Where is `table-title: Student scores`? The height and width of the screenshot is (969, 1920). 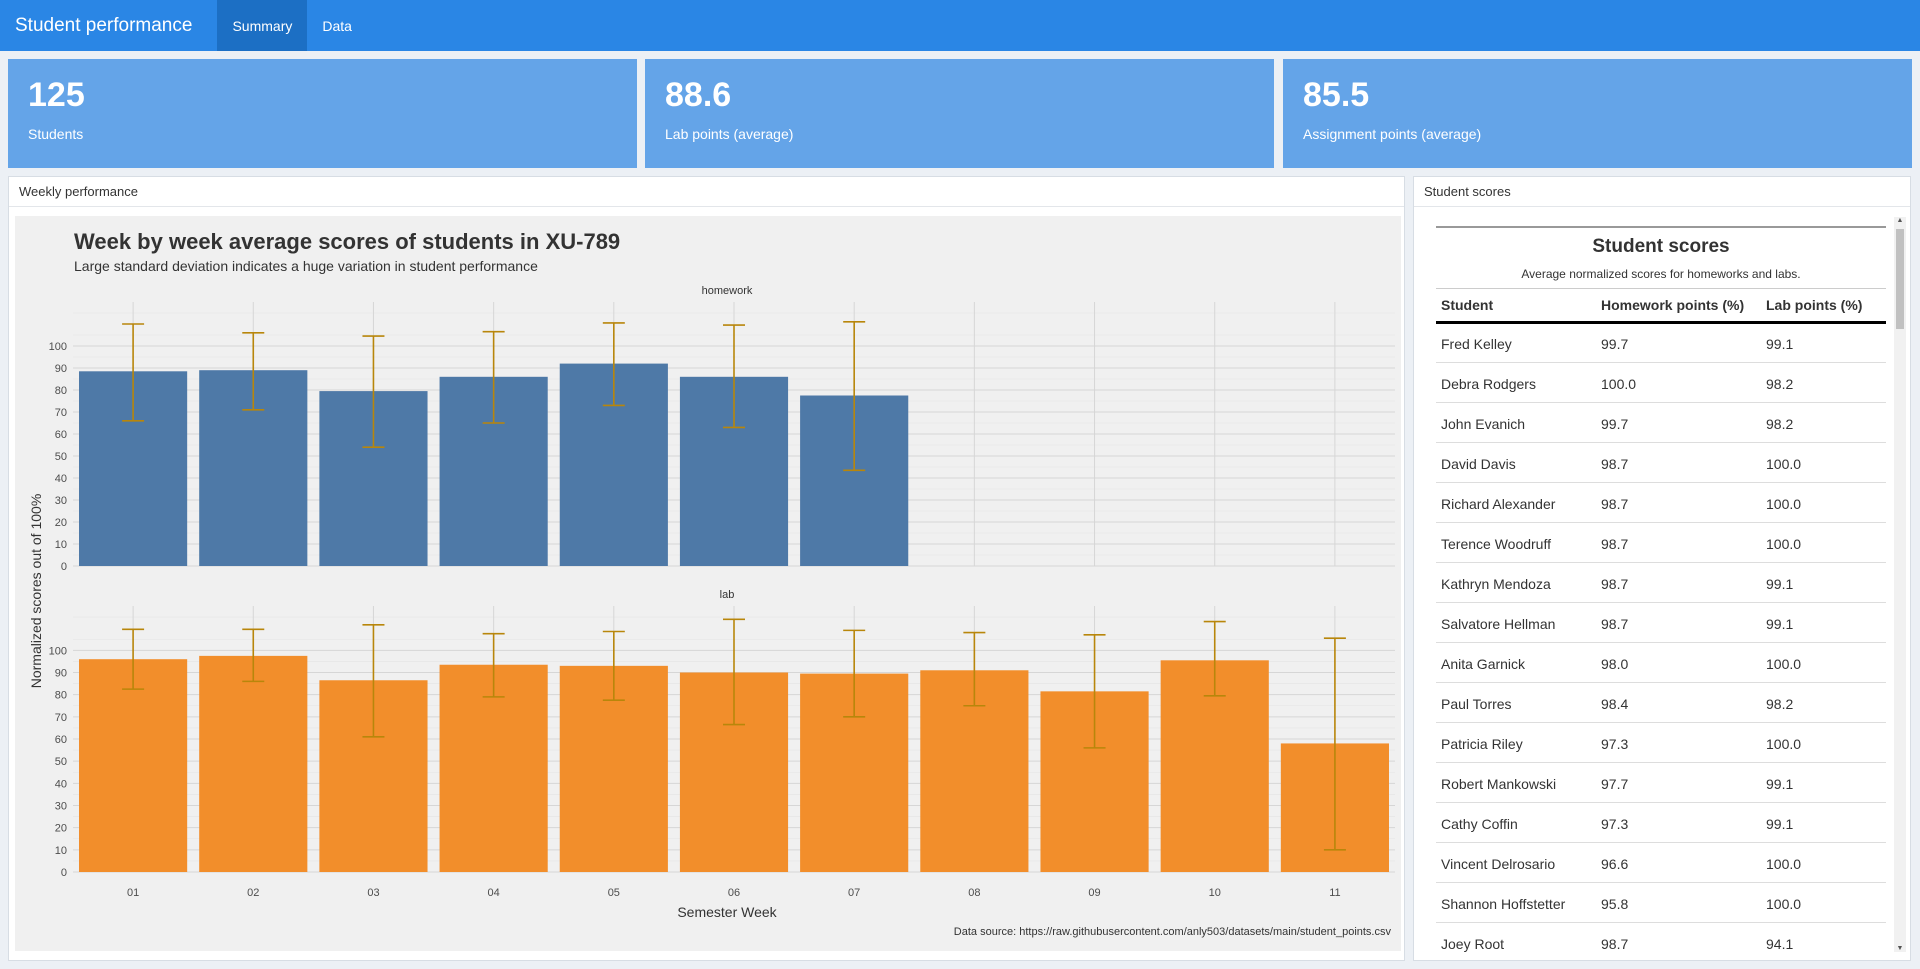
table-title: Student scores is located at coordinates (1661, 242).